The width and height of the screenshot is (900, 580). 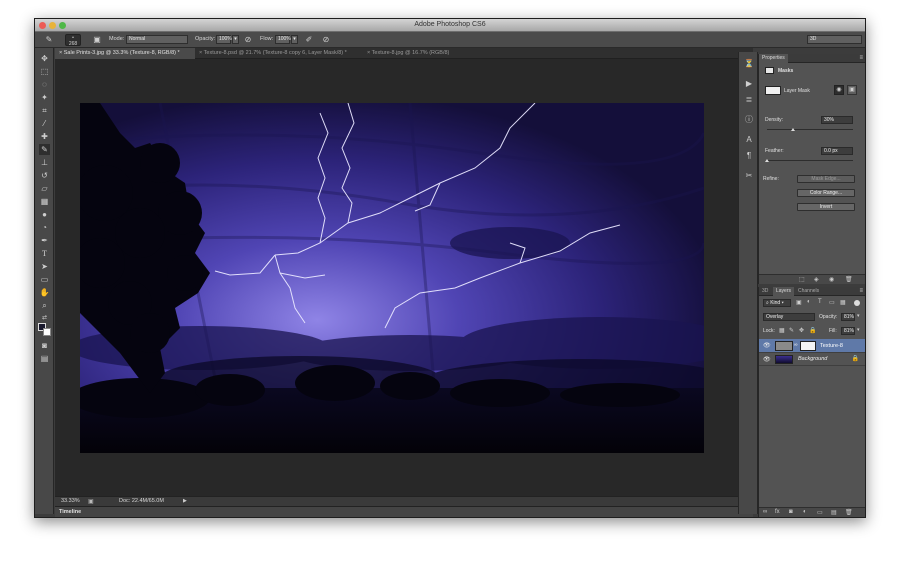 What do you see at coordinates (44, 266) in the screenshot?
I see `path-selection-tool-icon: ➤` at bounding box center [44, 266].